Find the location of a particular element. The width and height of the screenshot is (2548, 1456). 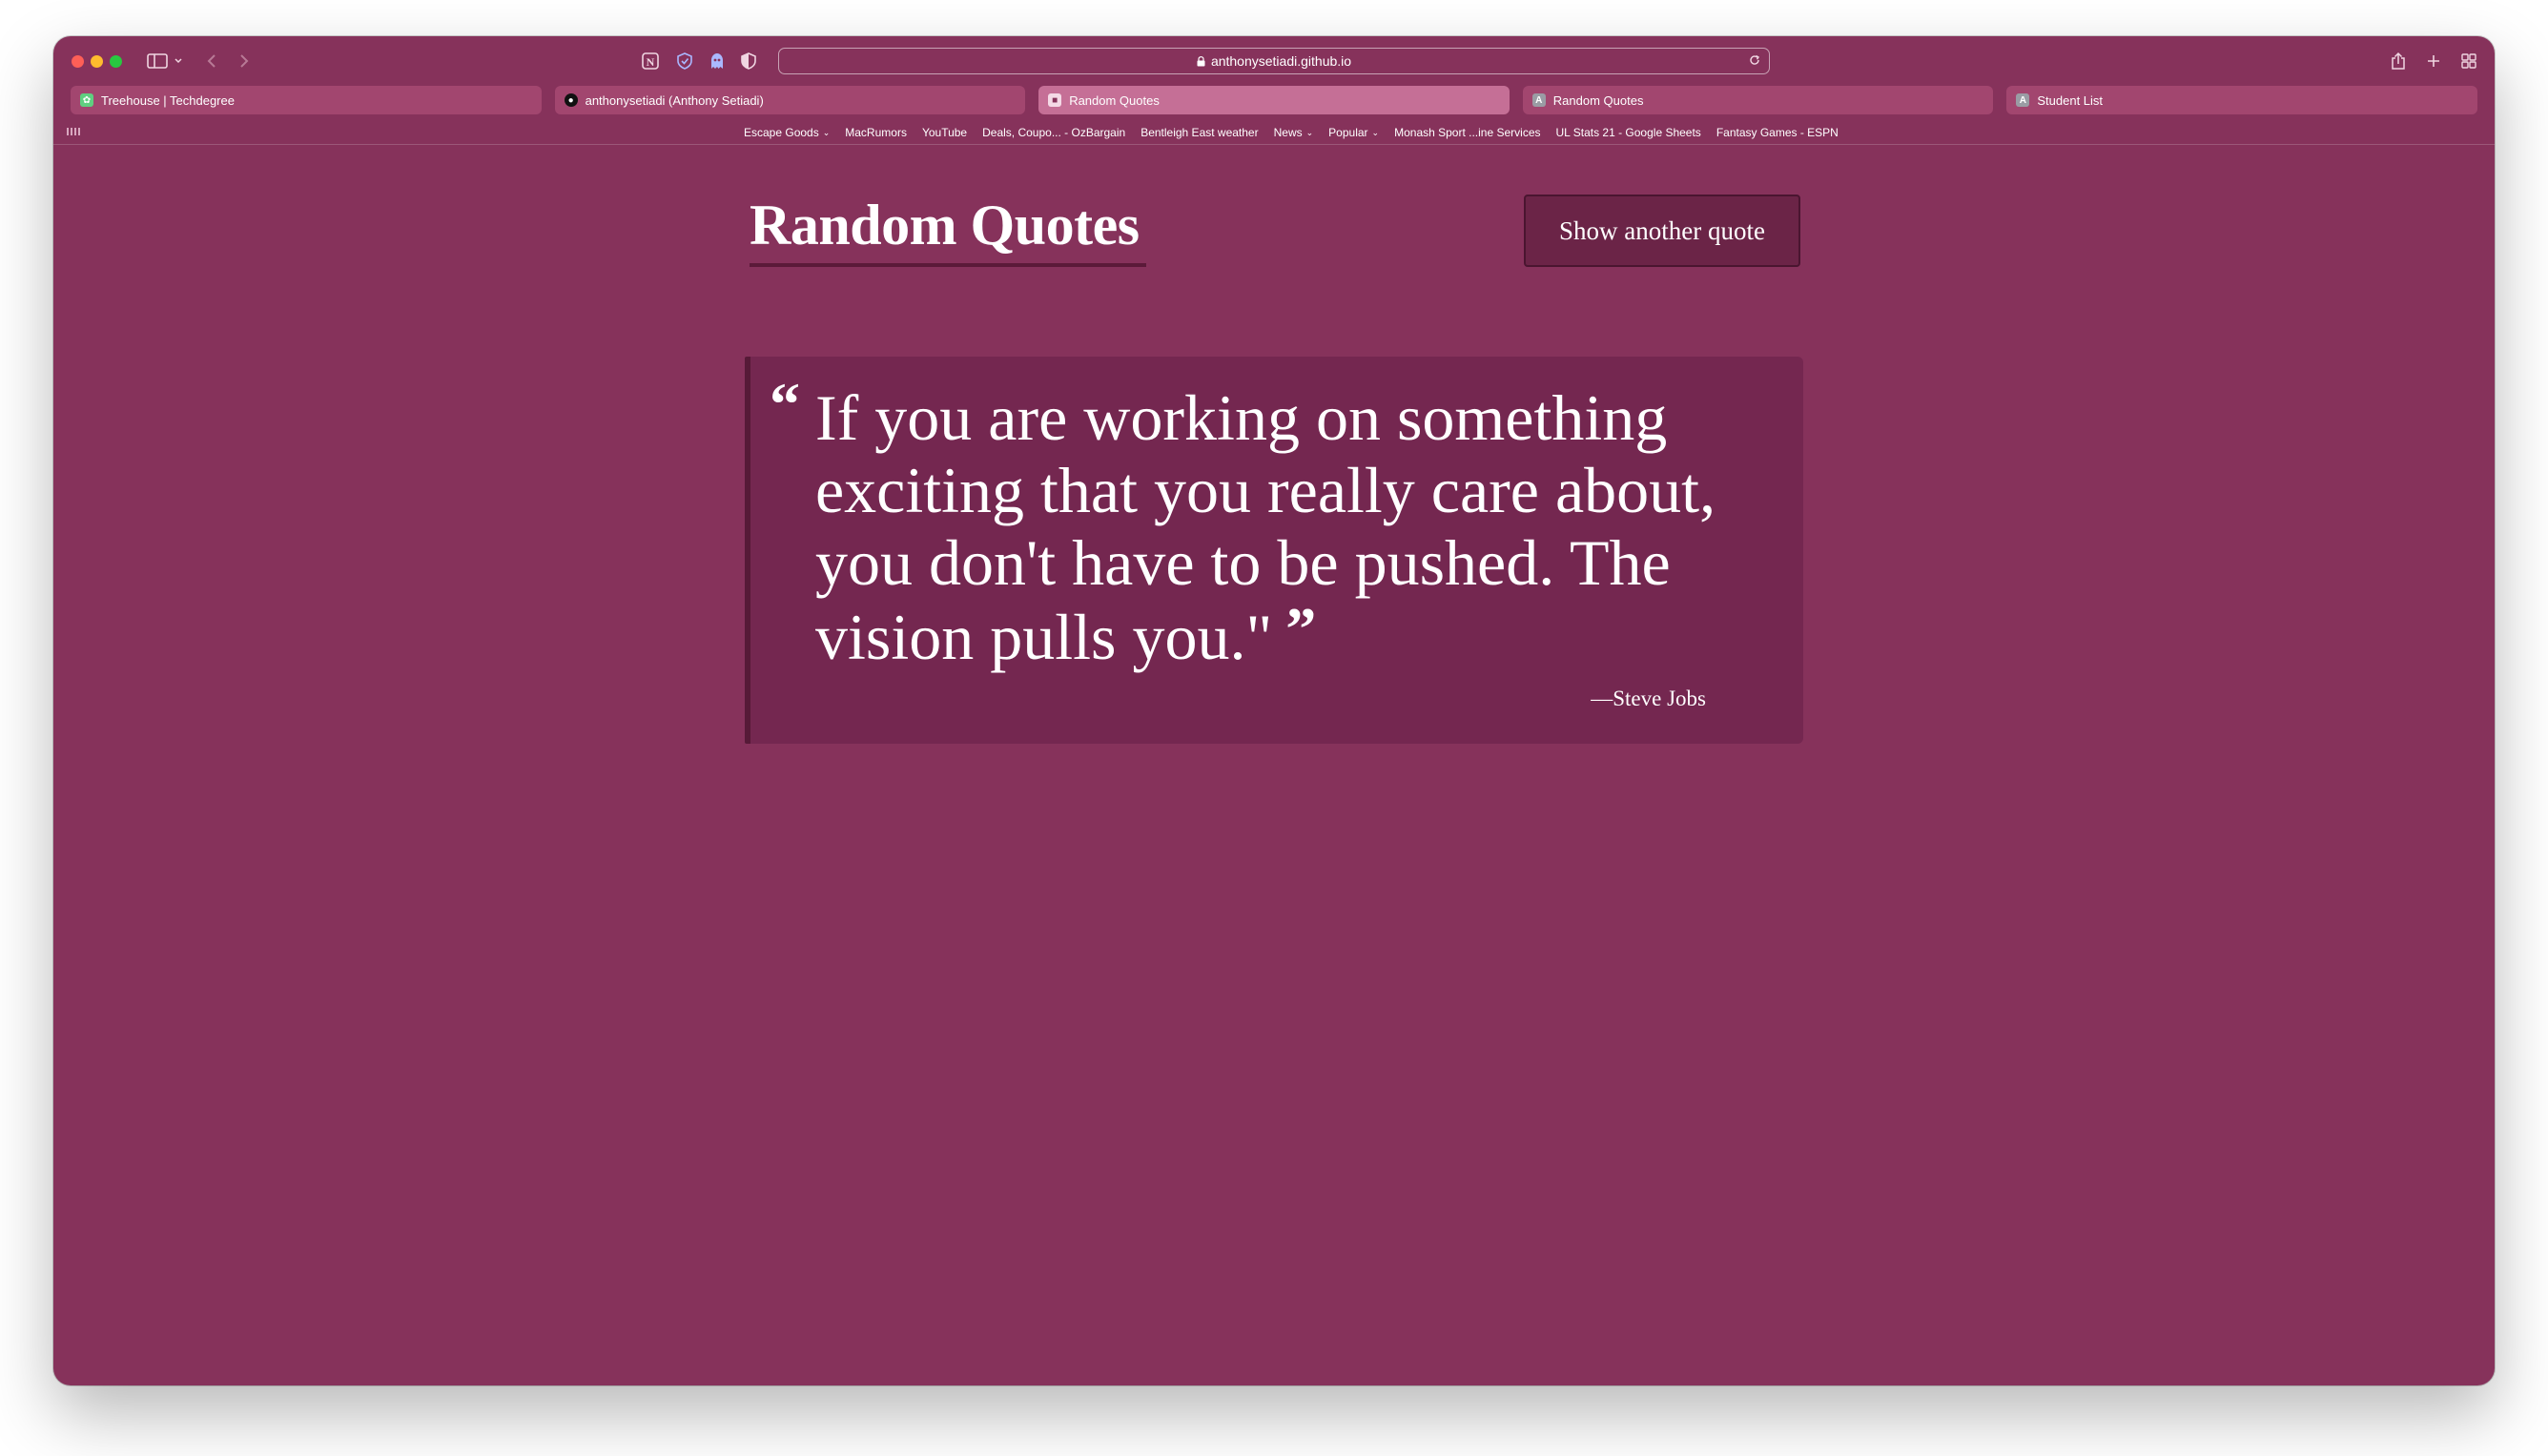

notion-extension-icon: N is located at coordinates (650, 61).